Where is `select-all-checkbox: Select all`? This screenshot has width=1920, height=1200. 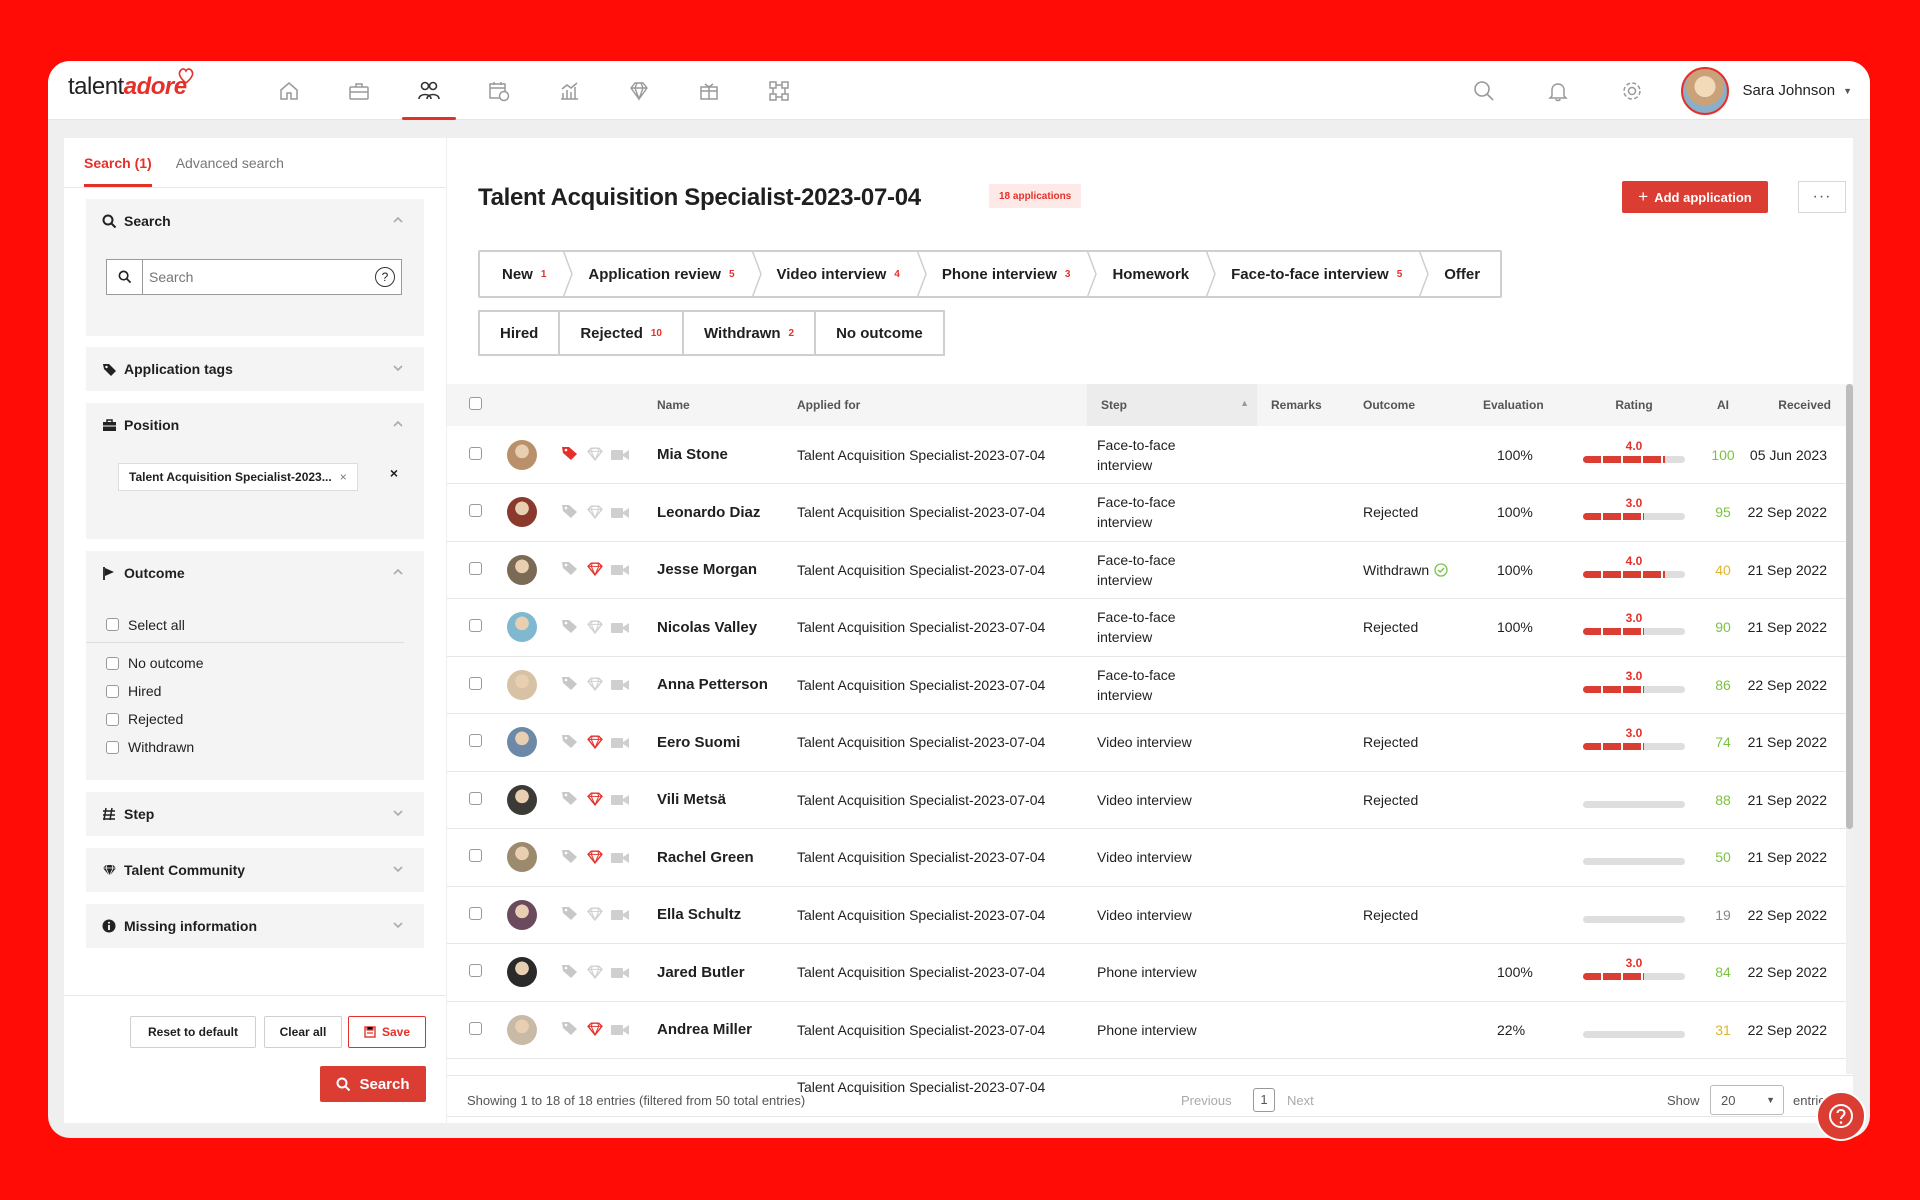
select-all-checkbox: Select all is located at coordinates (245, 624).